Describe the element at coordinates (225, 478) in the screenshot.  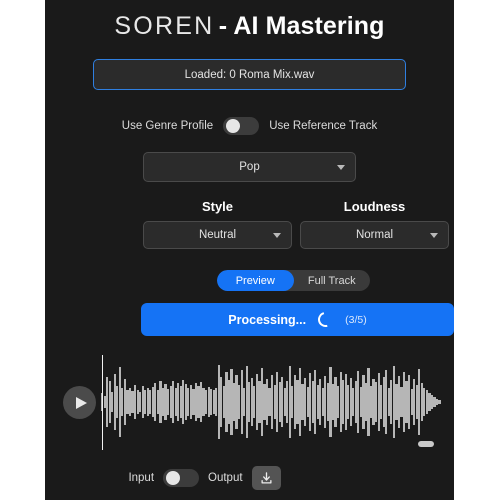
I see `output-label: Output` at that location.